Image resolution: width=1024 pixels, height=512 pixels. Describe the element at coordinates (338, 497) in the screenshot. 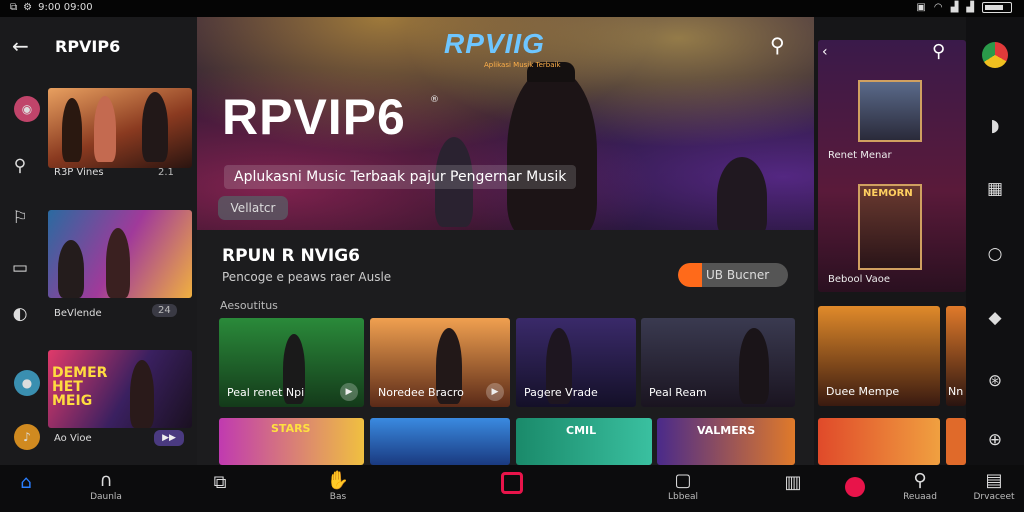

I see `nav-bas-label: Bas` at that location.